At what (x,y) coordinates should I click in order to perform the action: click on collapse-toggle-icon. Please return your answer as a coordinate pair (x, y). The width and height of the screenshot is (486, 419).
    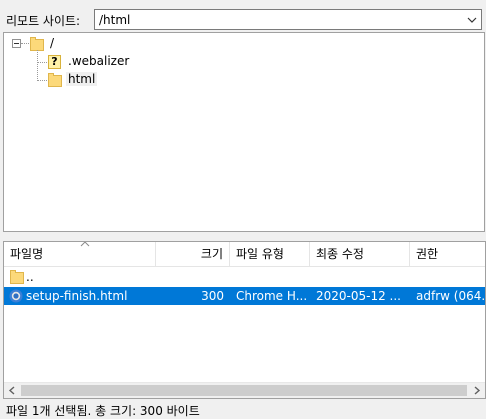
    Looking at the image, I should click on (16, 43).